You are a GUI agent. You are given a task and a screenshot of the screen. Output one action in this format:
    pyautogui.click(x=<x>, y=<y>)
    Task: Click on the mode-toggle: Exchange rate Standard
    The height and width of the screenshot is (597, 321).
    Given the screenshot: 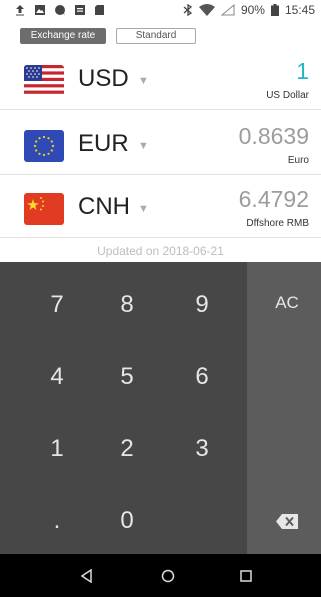 What is the action you would take?
    pyautogui.click(x=160, y=37)
    